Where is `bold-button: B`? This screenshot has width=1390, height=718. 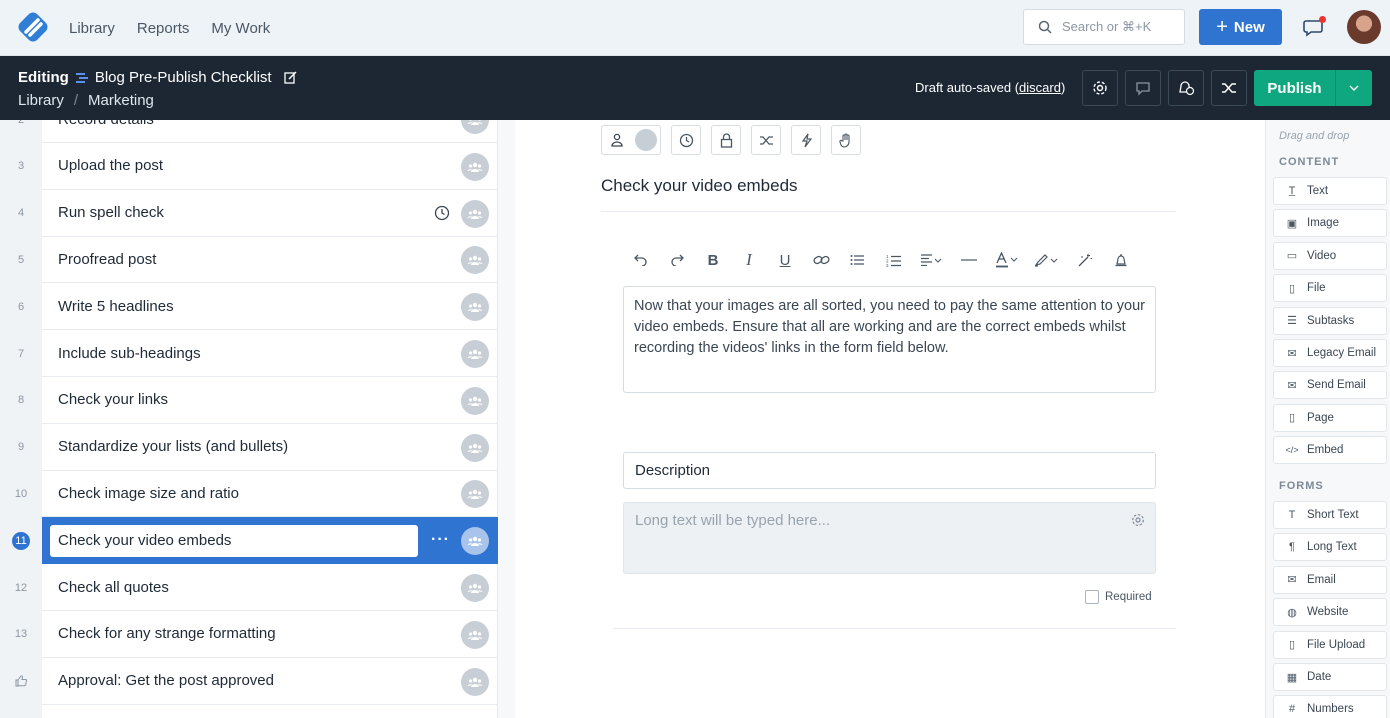 bold-button: B is located at coordinates (713, 260).